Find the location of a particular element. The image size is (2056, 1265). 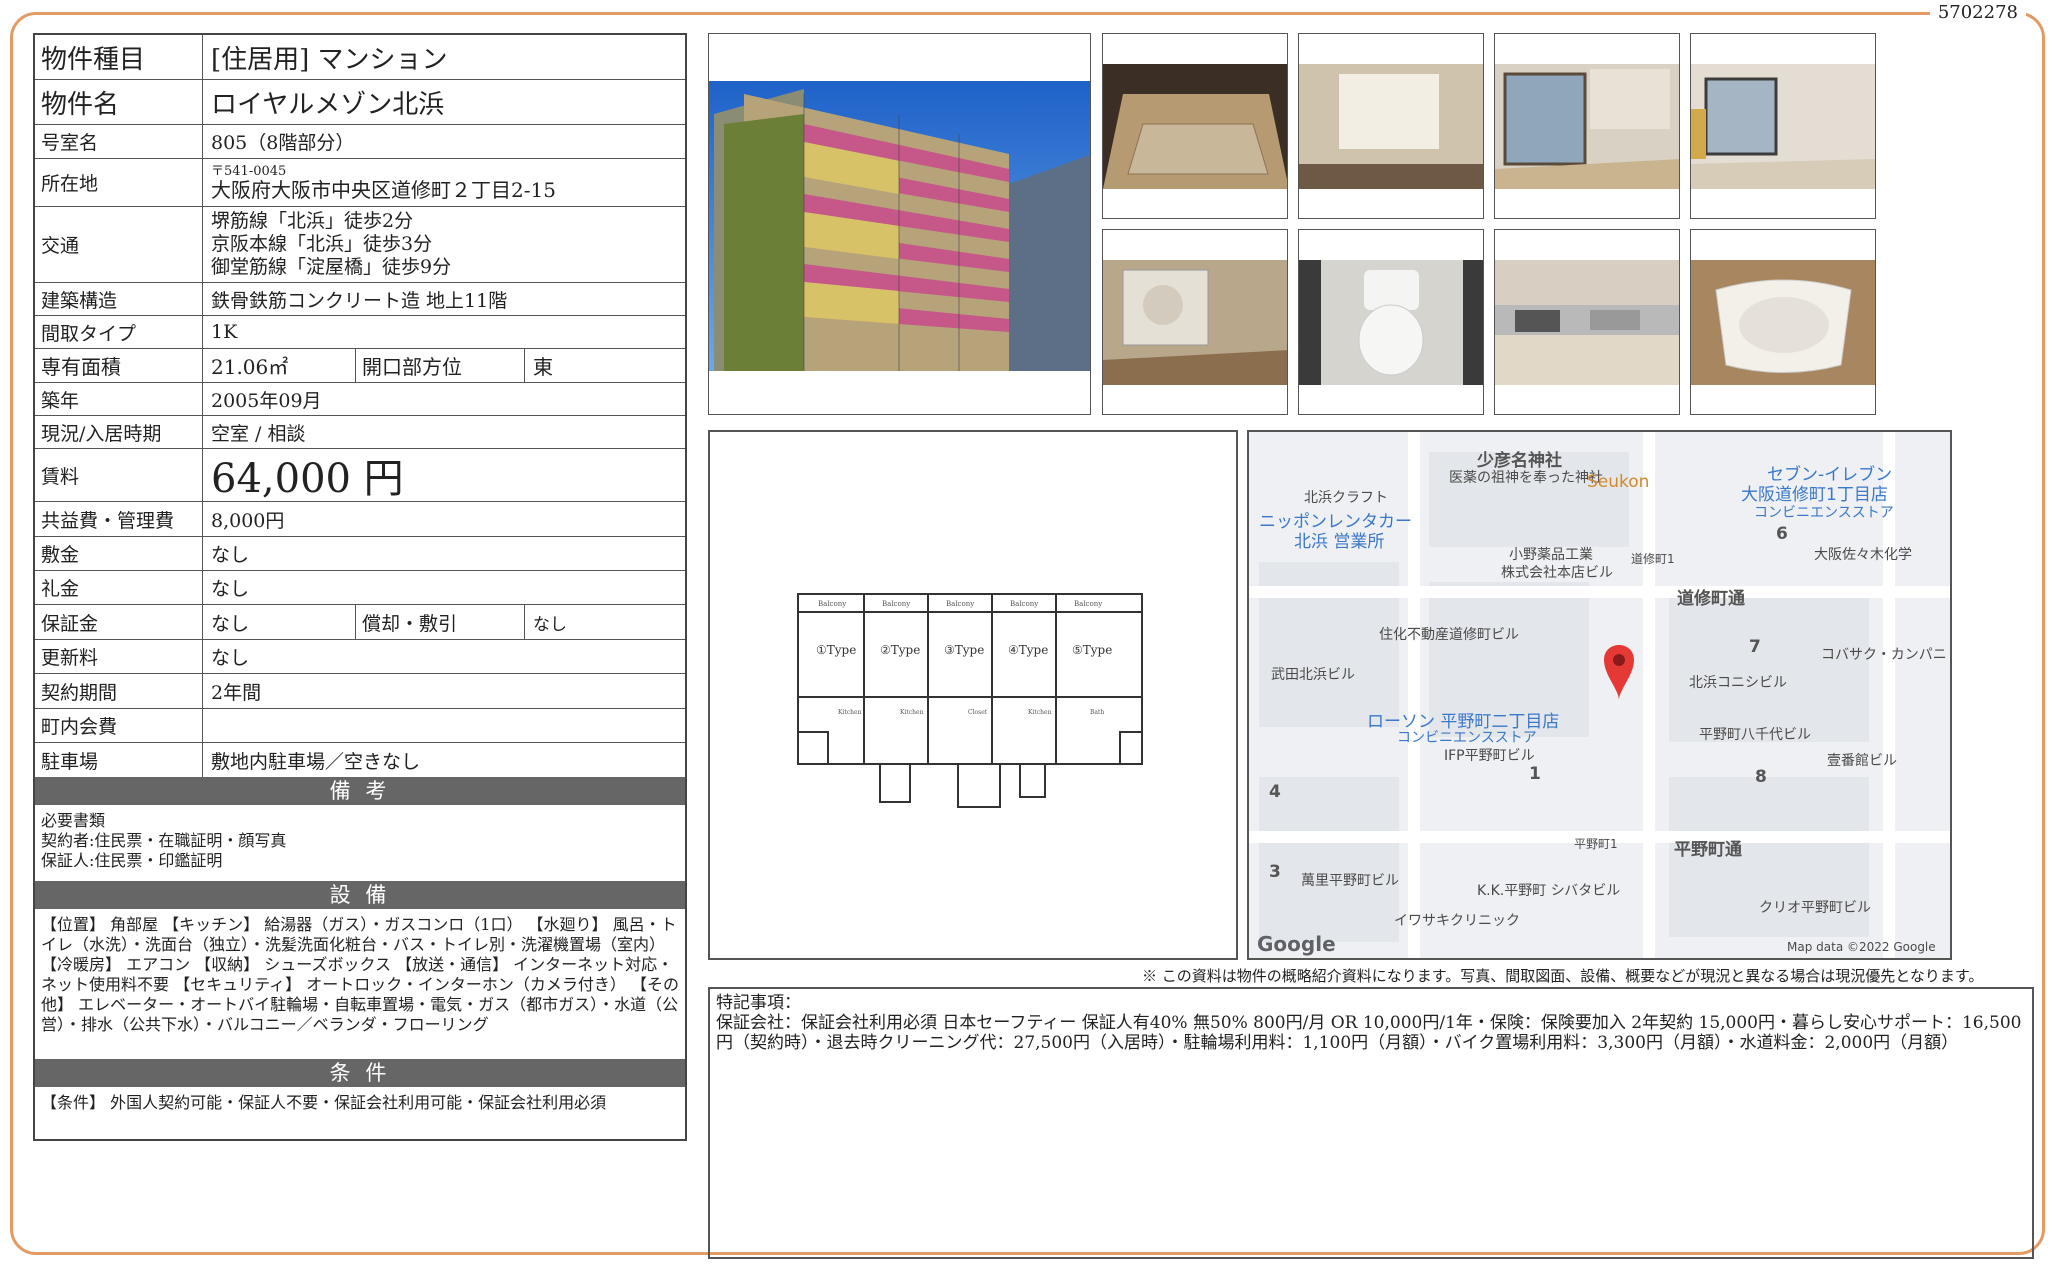

row-renewal: 更新料 なし is located at coordinates (360, 657).